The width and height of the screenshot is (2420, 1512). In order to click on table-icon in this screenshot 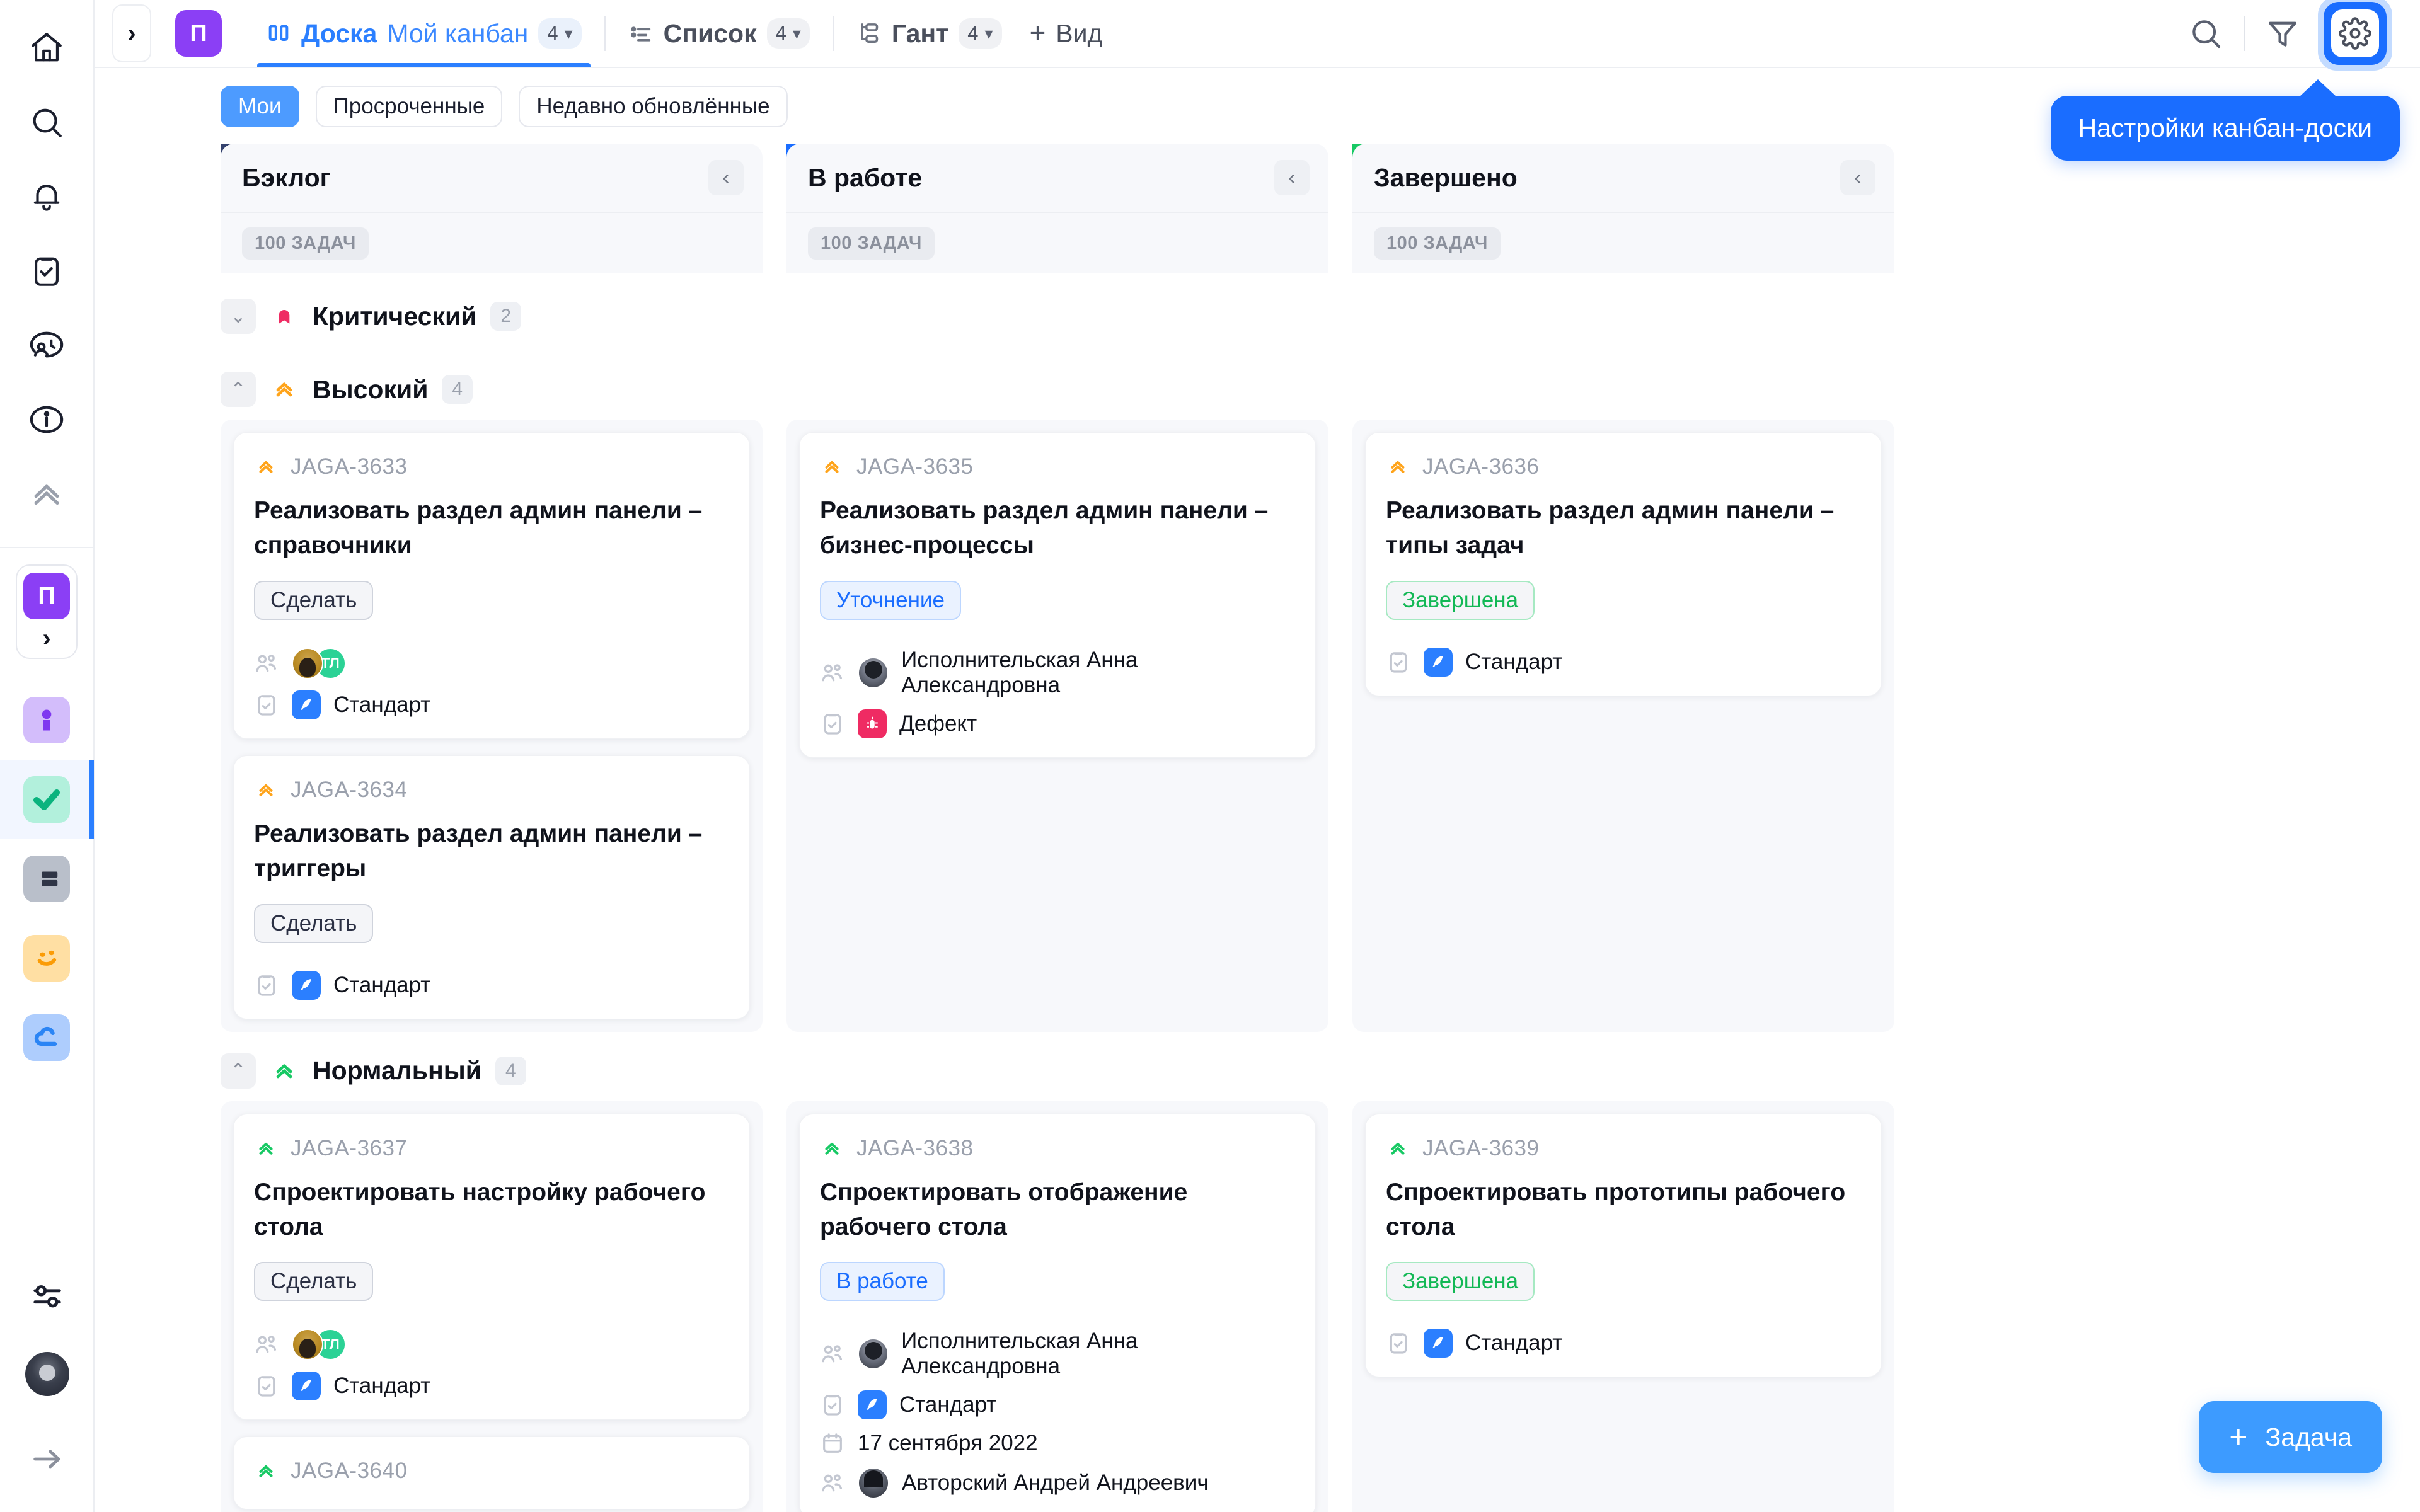, I will do `click(47, 879)`.